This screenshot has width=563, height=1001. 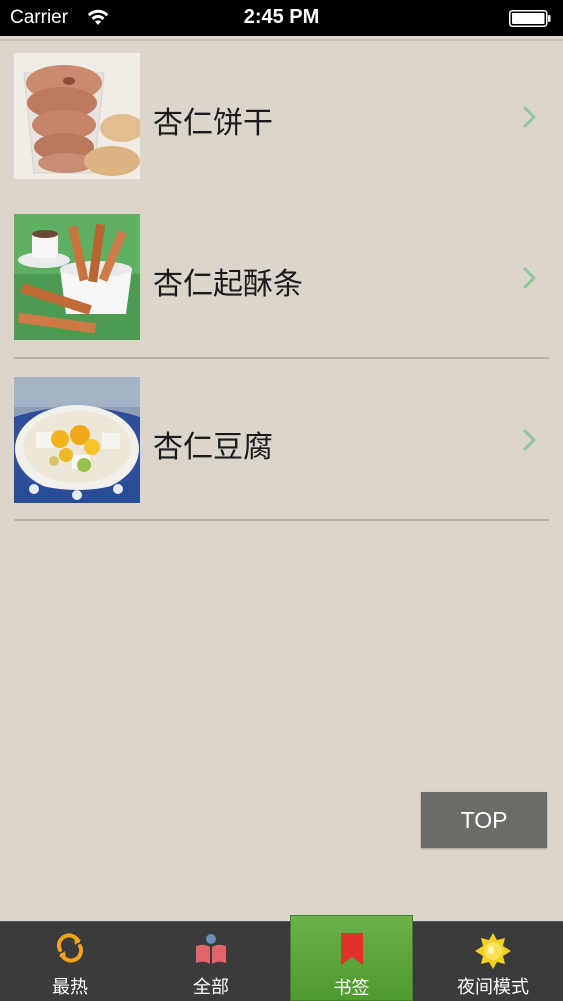 What do you see at coordinates (211, 949) in the screenshot?
I see `book-icon` at bounding box center [211, 949].